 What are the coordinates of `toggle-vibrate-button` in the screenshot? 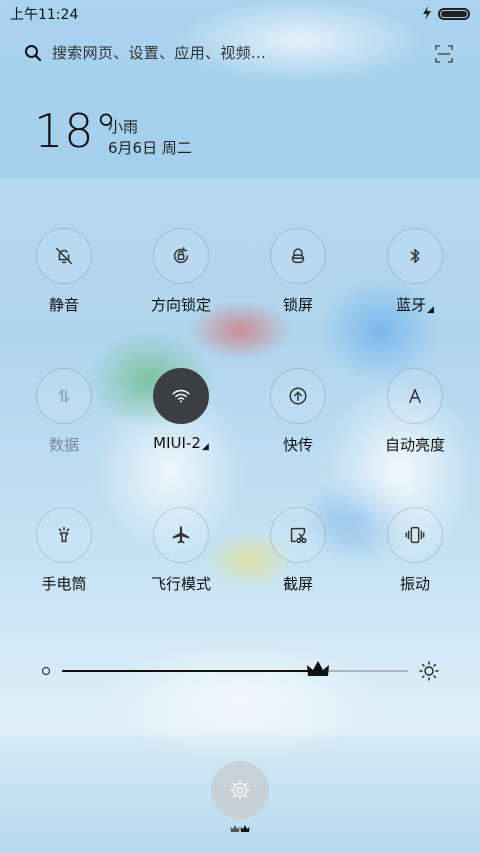 It's located at (415, 535).